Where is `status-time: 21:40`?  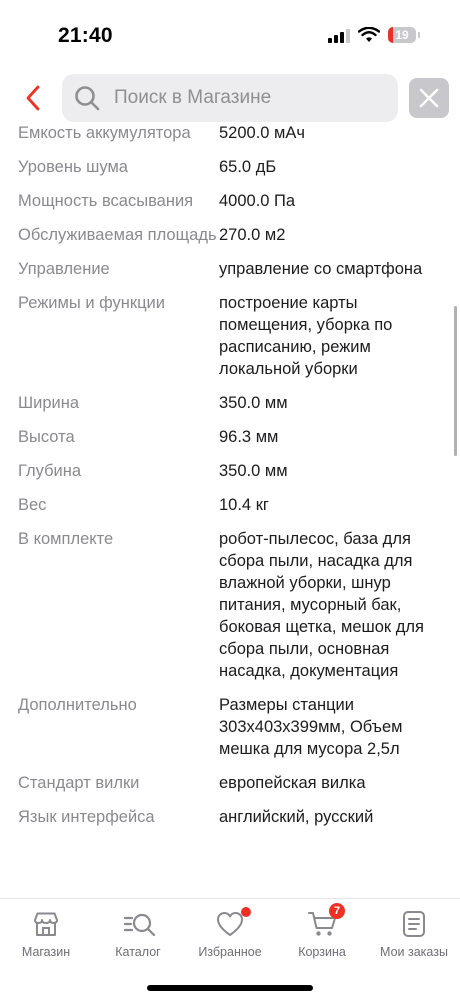 status-time: 21:40 is located at coordinates (85, 35).